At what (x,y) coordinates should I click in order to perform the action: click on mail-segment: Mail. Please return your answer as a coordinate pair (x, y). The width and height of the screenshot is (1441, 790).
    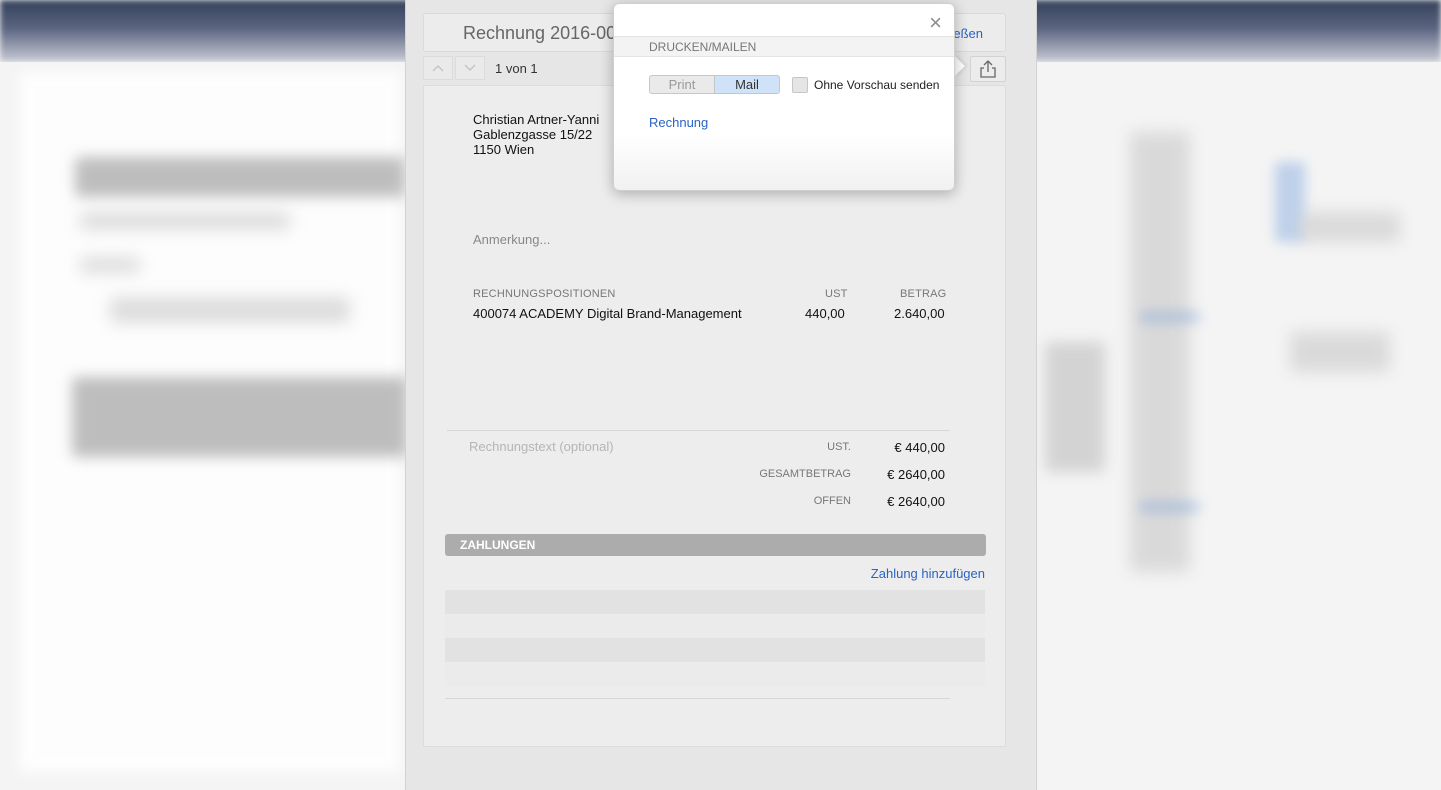
    Looking at the image, I should click on (747, 84).